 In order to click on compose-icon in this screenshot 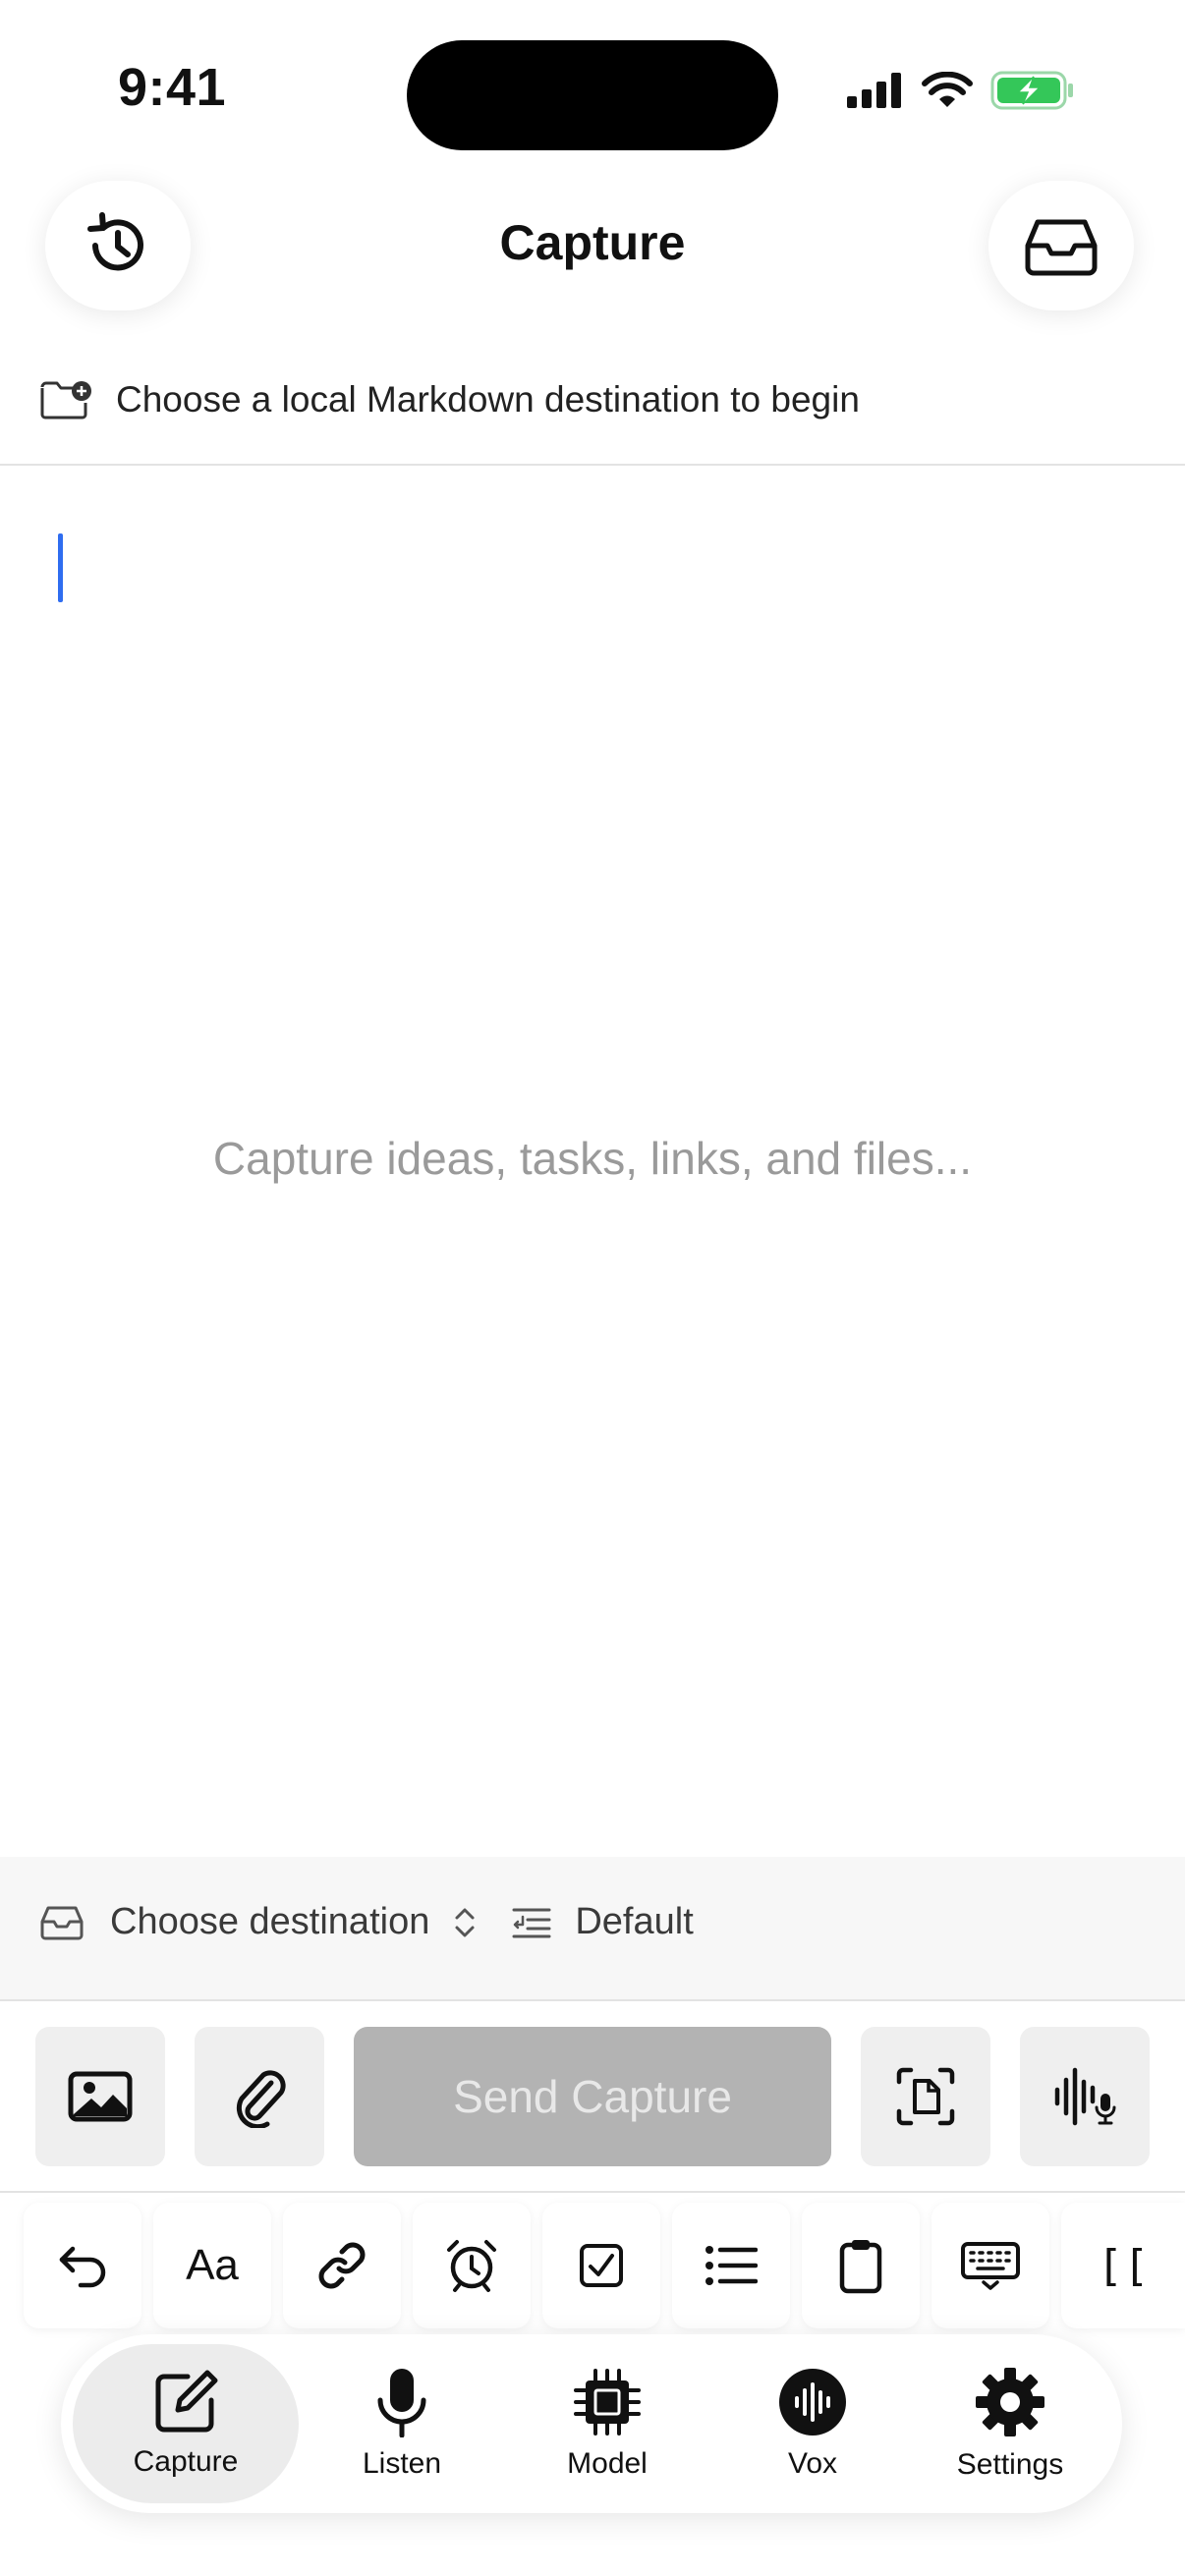, I will do `click(186, 2401)`.